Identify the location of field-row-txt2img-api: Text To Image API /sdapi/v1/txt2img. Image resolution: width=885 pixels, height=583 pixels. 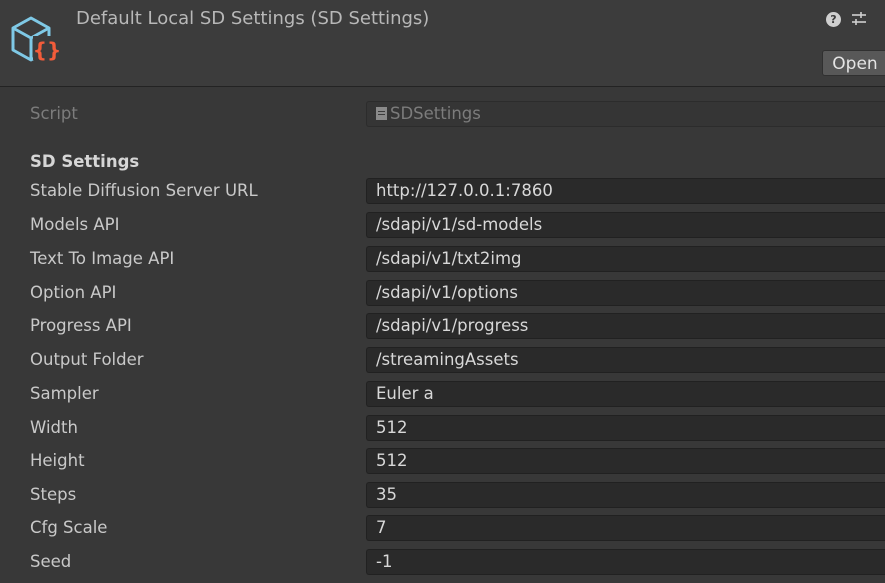
(442, 259).